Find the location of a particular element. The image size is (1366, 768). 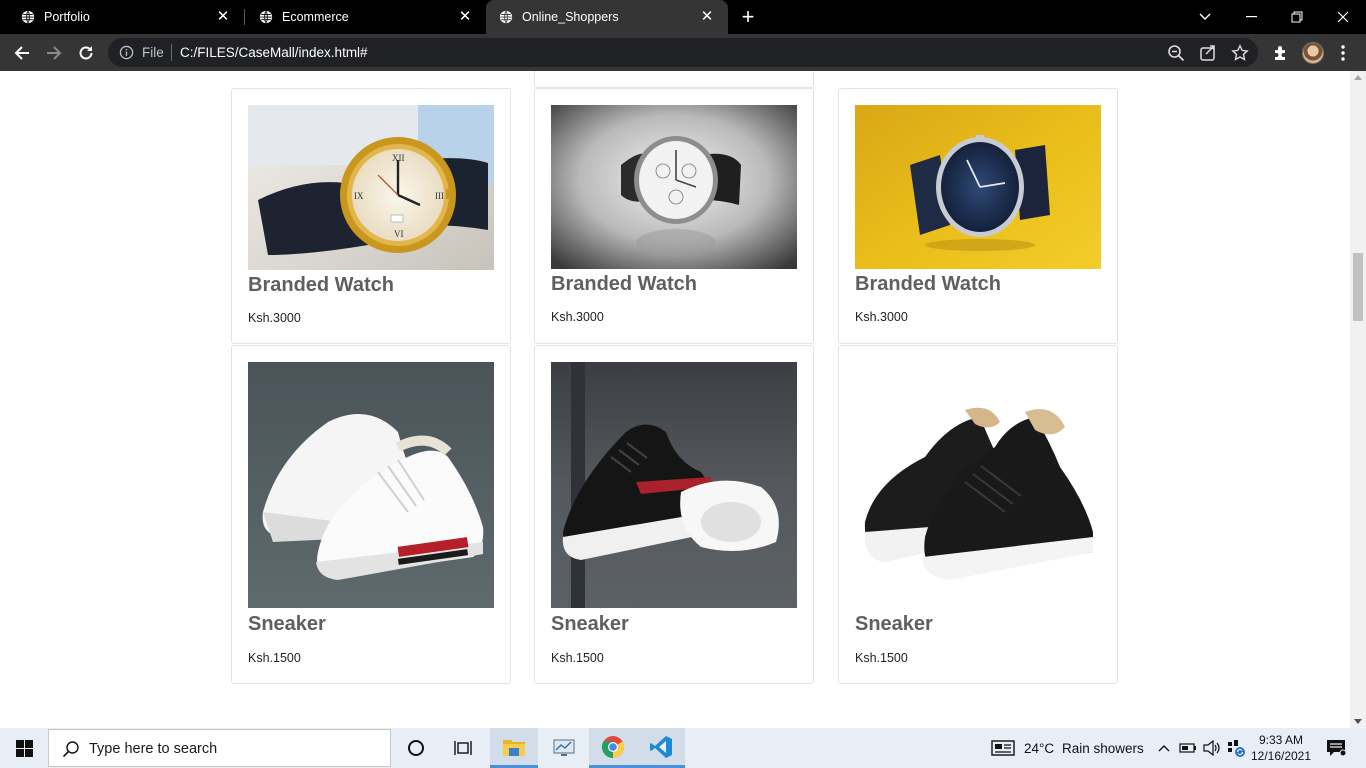

network-indicator is located at coordinates (1236, 748).